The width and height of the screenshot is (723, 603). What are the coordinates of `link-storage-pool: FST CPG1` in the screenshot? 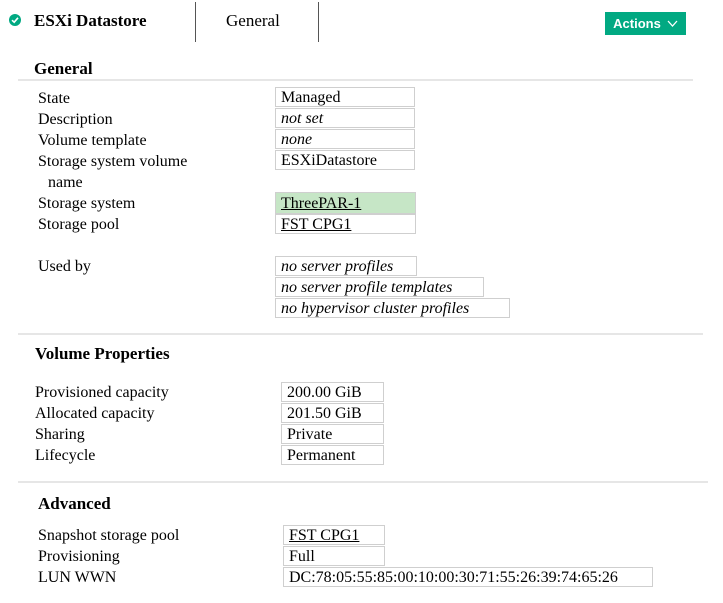 It's located at (345, 224).